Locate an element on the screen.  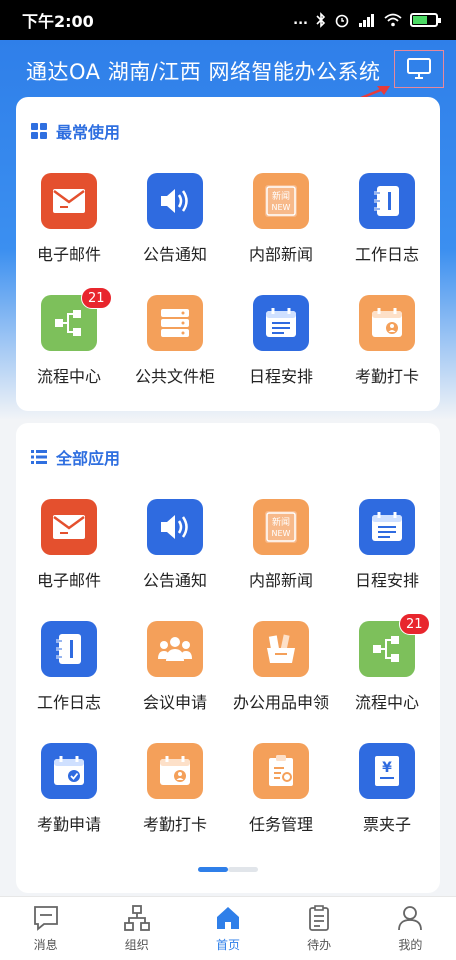
todo-icon is located at coordinates (319, 918).